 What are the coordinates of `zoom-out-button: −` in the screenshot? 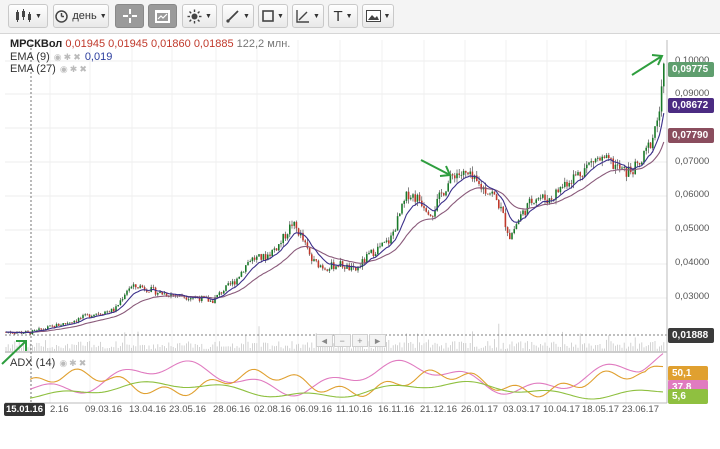 It's located at (342, 340).